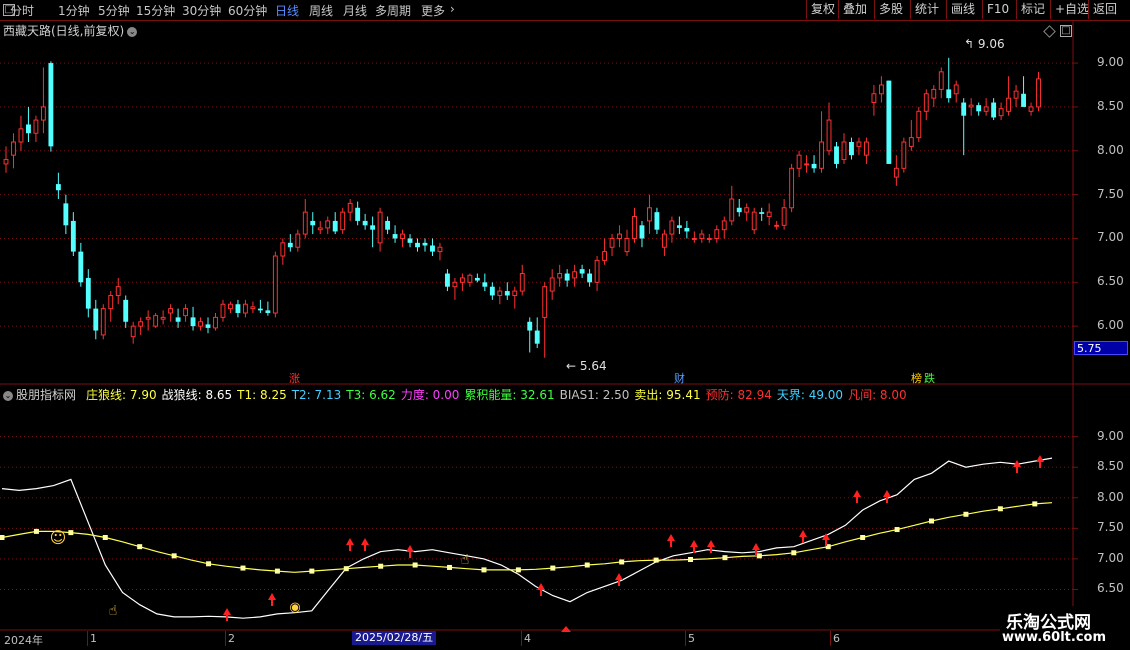 This screenshot has width=1130, height=650. Describe the element at coordinates (679, 378) in the screenshot. I see `event-badge-finance: 财` at that location.